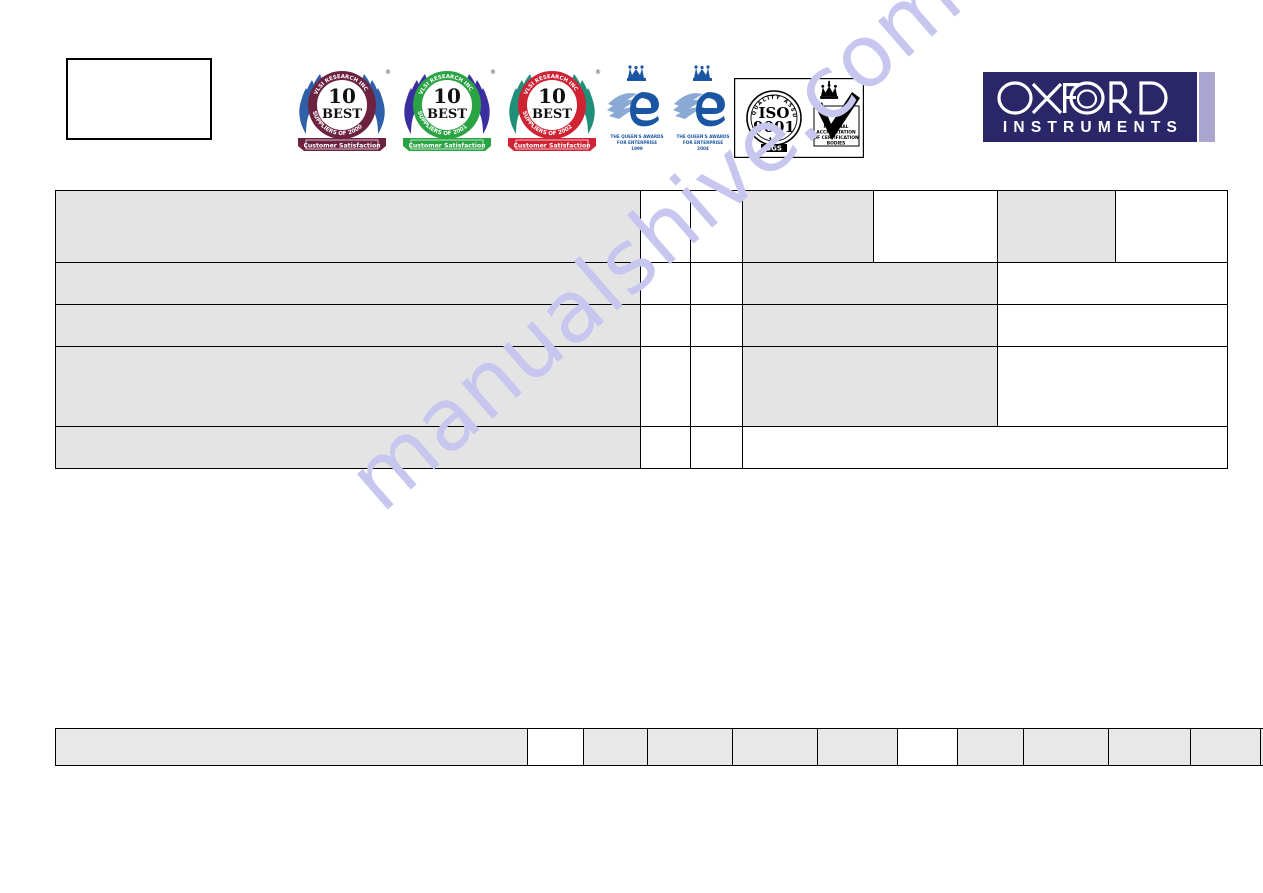 The image size is (1263, 893). Describe the element at coordinates (665, 226) in the screenshot. I see `form-cell-r1c2` at that location.